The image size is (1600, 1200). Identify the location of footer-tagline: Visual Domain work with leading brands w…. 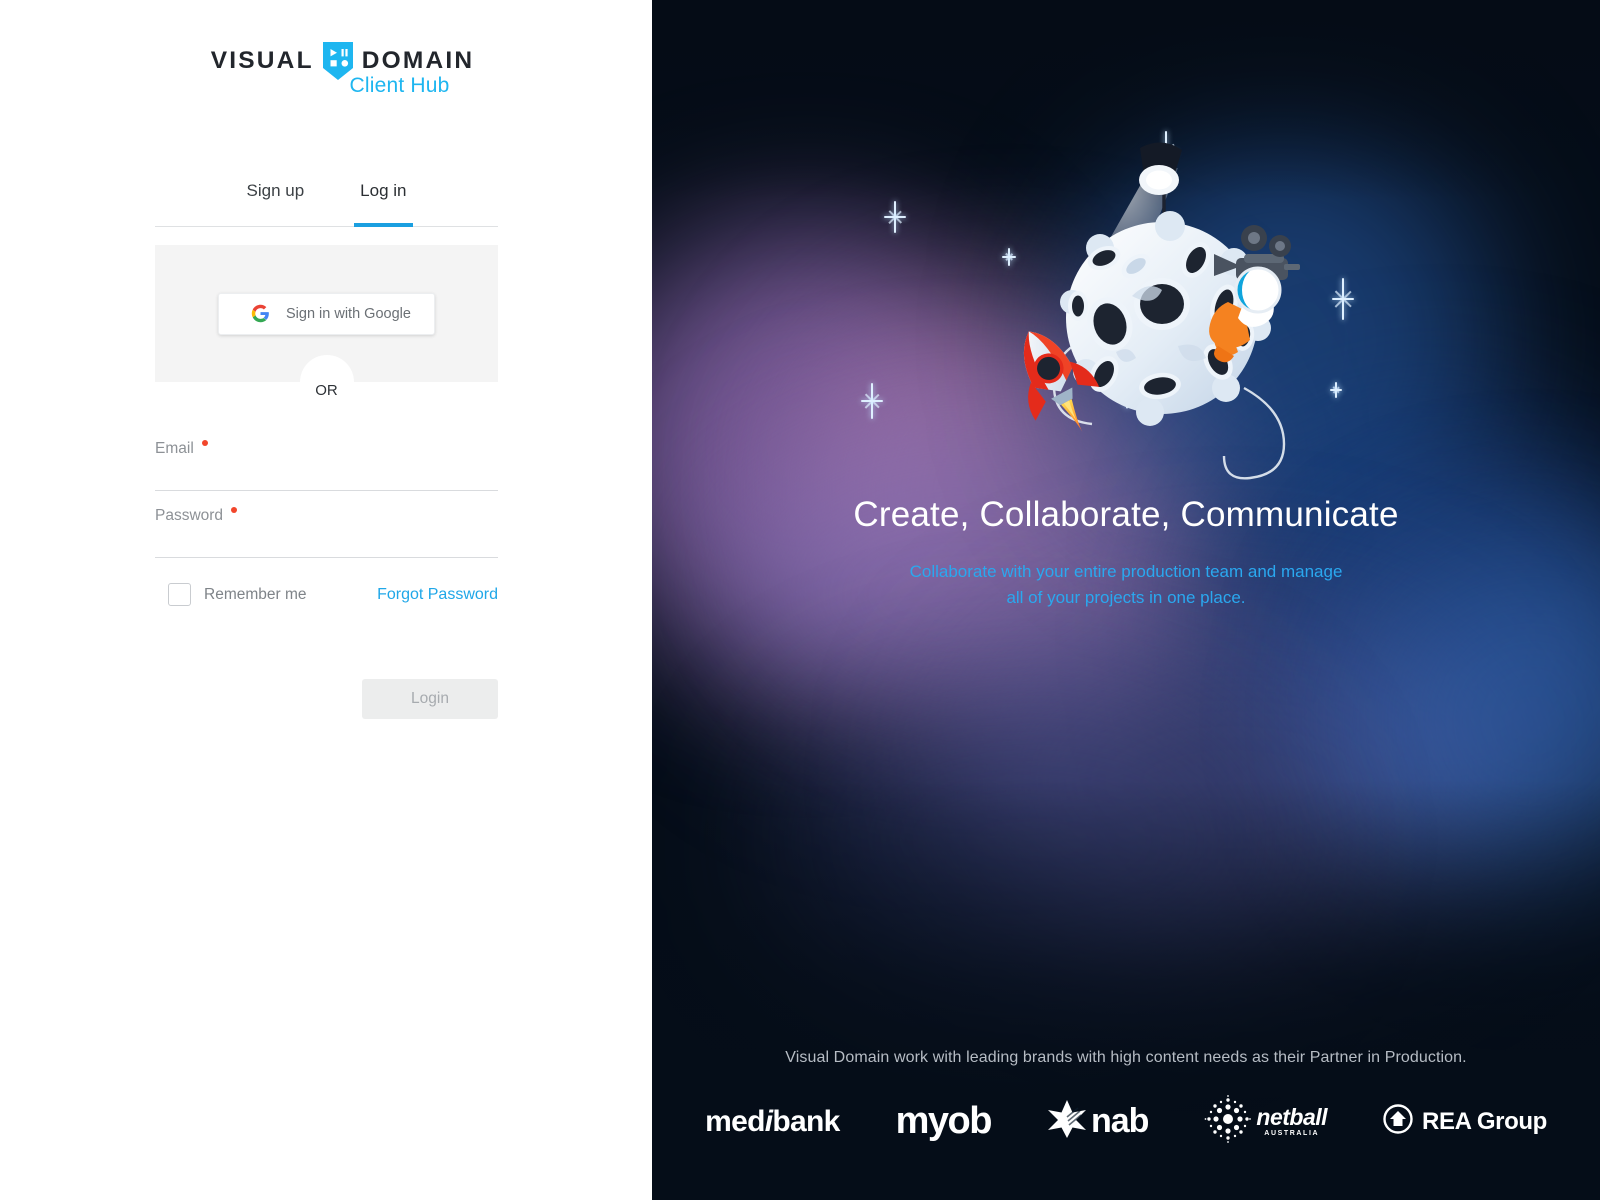
(1126, 1057).